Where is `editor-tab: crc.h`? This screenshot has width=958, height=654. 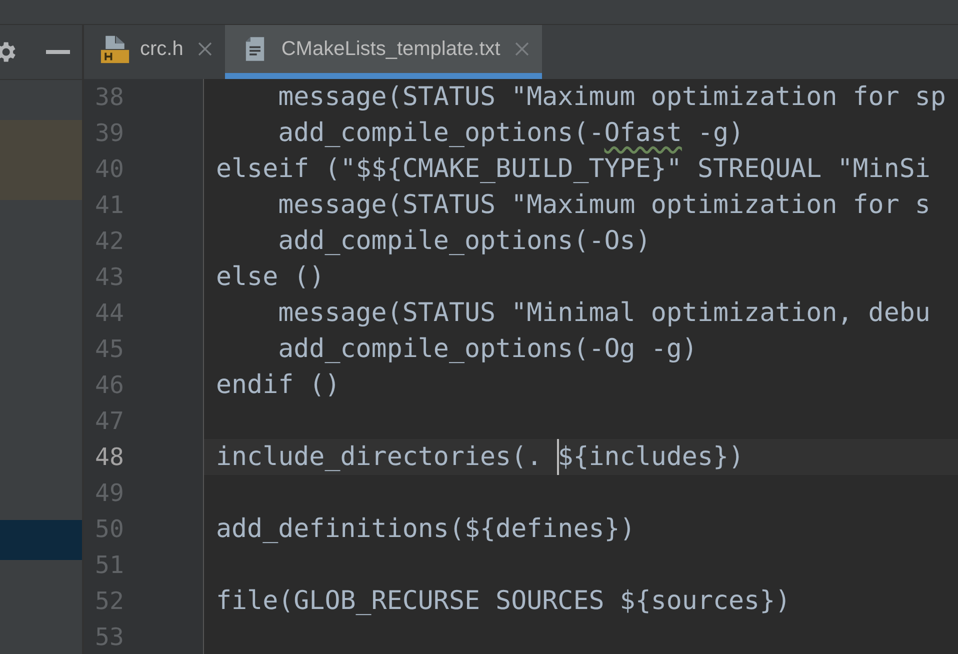
editor-tab: crc.h is located at coordinates (155, 52).